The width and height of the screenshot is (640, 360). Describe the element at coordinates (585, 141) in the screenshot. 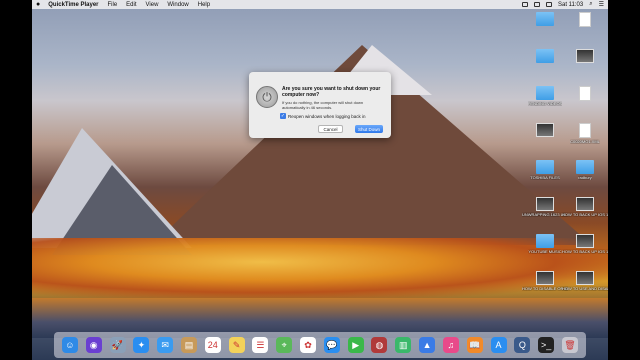

I see `desktop-icon-label: C0020MO1.XML` at that location.